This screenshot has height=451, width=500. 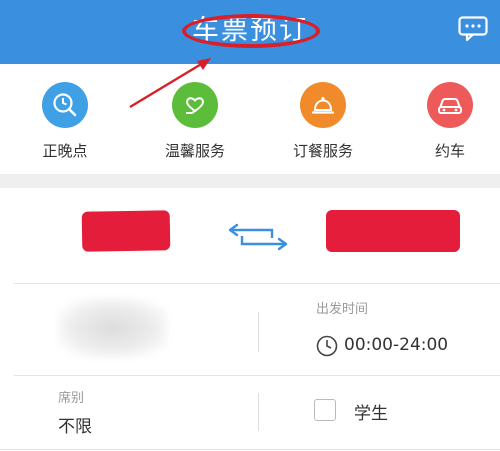 I want to click on service-label: 正晚点, so click(x=65, y=151).